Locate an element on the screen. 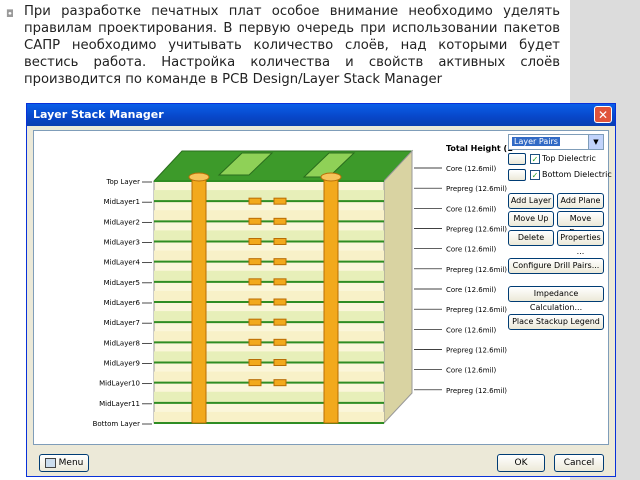 The width and height of the screenshot is (640, 480). layer-pairs-dropdown: Layer Pairs ▼ is located at coordinates (556, 142).